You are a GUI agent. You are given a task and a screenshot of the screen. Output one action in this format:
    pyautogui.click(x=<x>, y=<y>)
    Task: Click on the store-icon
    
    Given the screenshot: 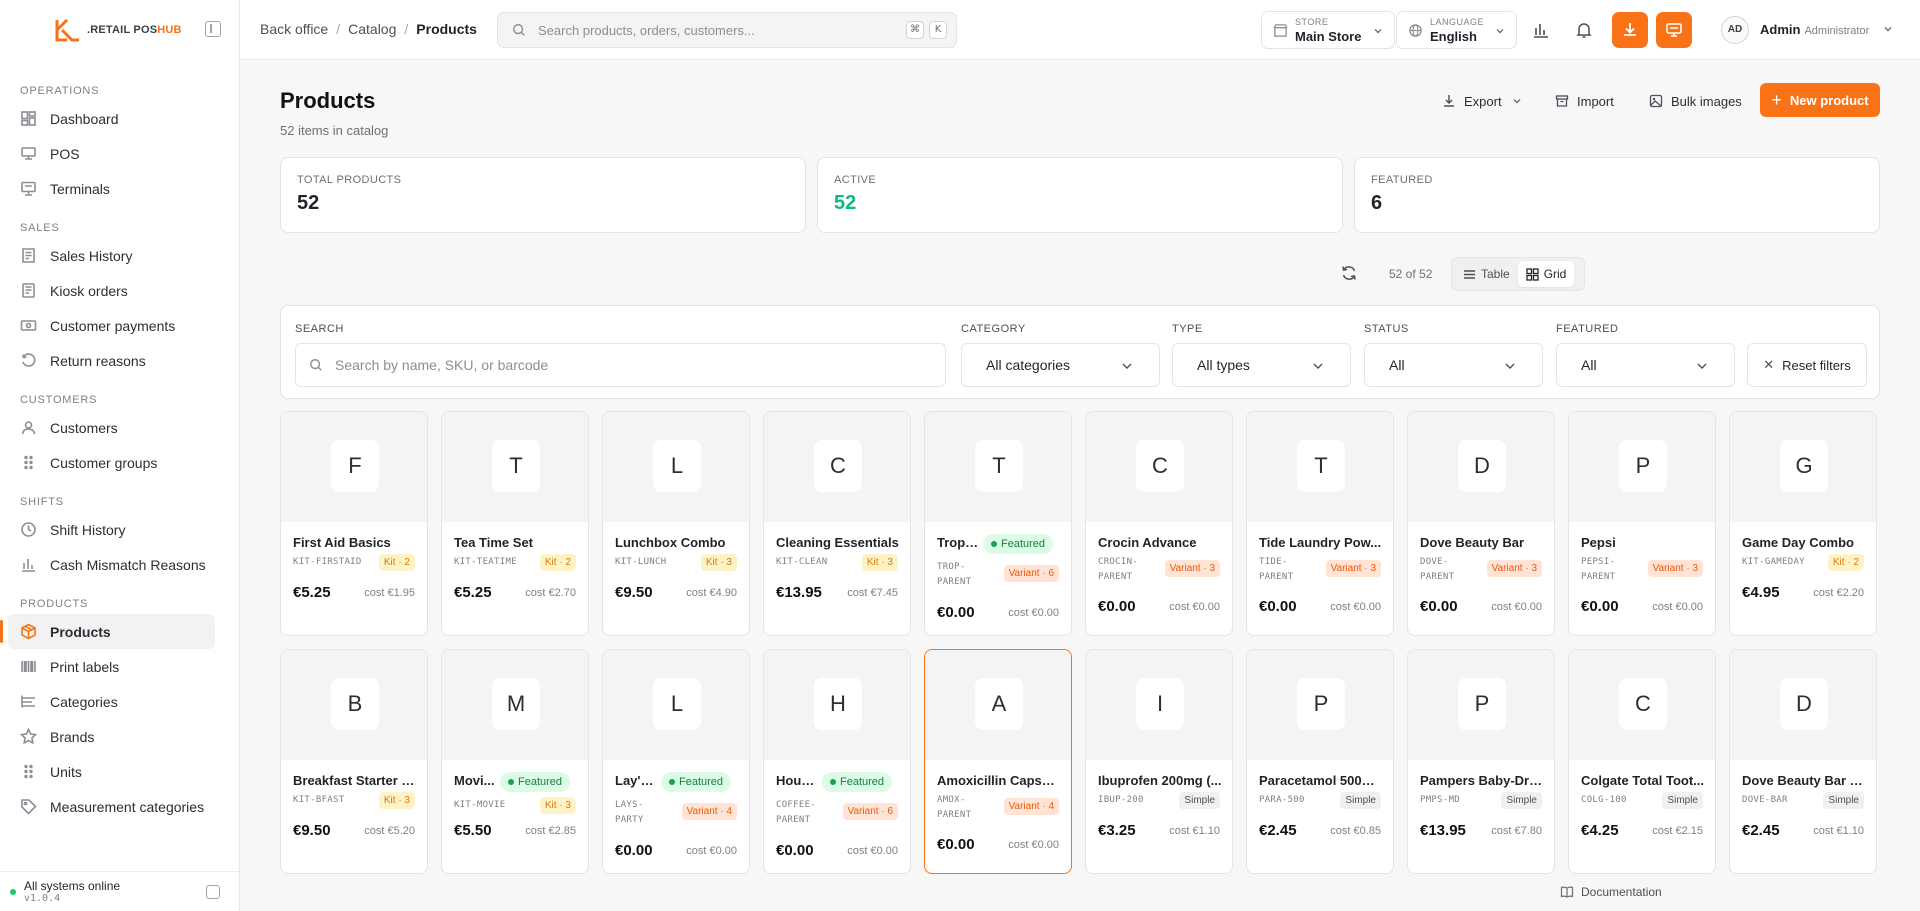 What is the action you would take?
    pyautogui.click(x=1280, y=30)
    